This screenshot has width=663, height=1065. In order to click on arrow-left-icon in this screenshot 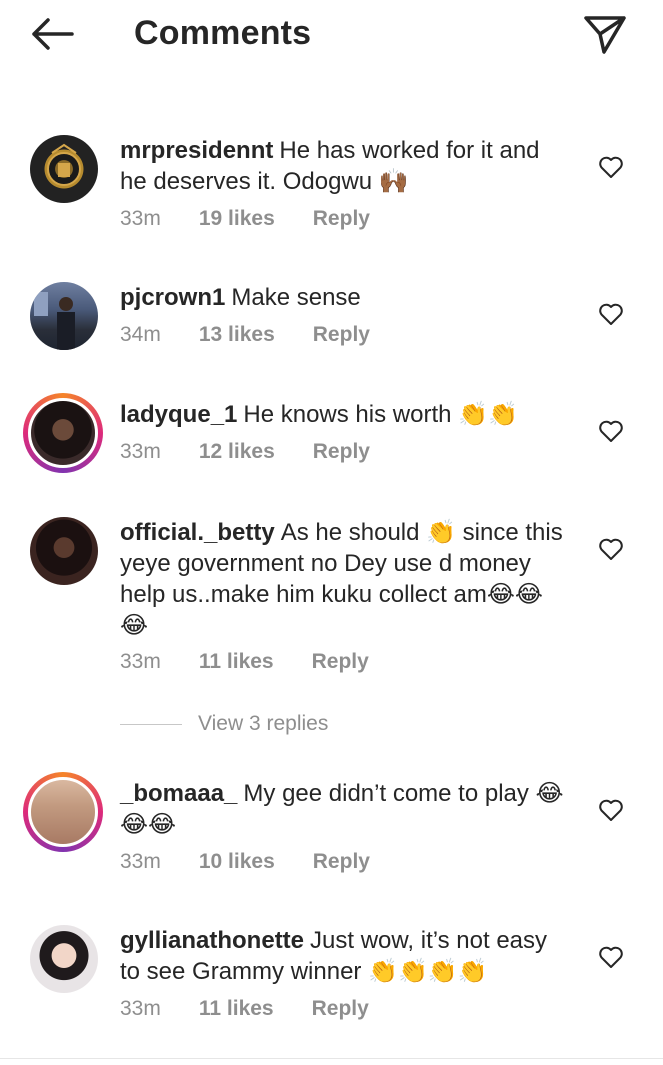, I will do `click(53, 34)`.